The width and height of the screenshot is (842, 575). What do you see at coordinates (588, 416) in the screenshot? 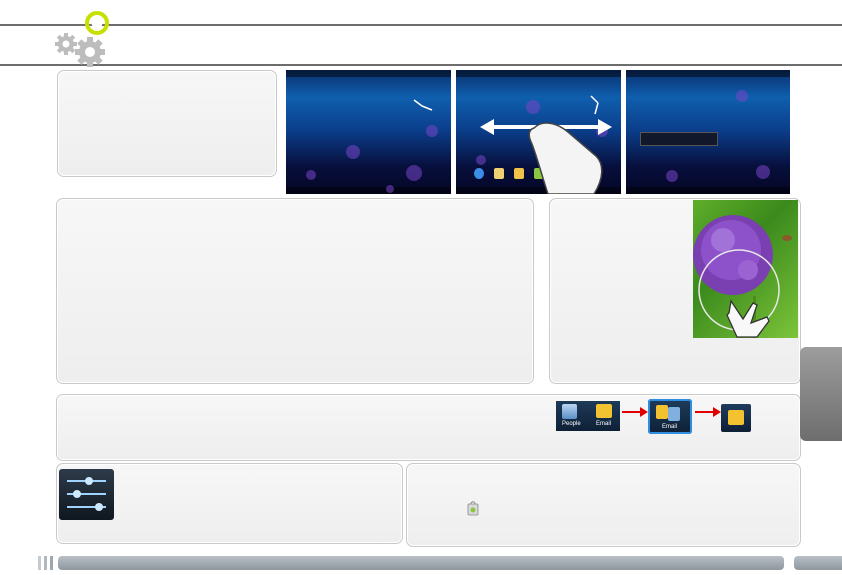
I see `apps-before-folder: People Email` at bounding box center [588, 416].